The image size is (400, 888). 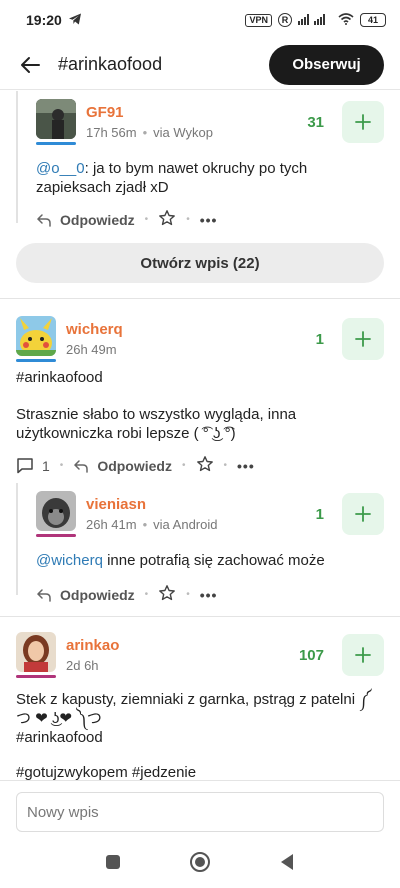 I want to click on page-title: #arinkaofood, so click(x=110, y=64).